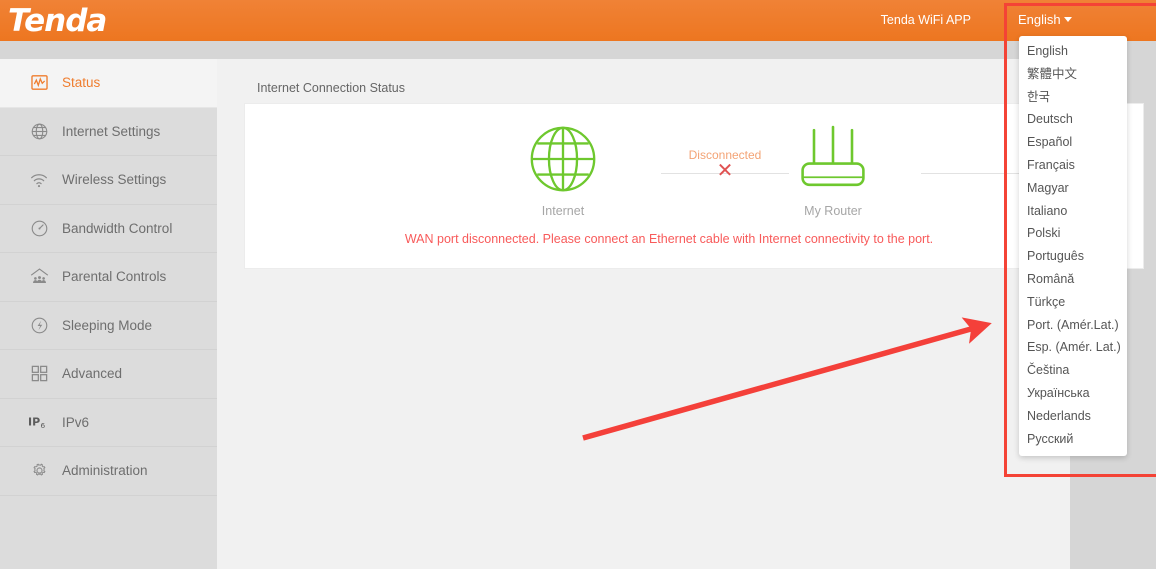 Image resolution: width=1156 pixels, height=569 pixels. I want to click on page-title: Internet Connection Status, so click(331, 88).